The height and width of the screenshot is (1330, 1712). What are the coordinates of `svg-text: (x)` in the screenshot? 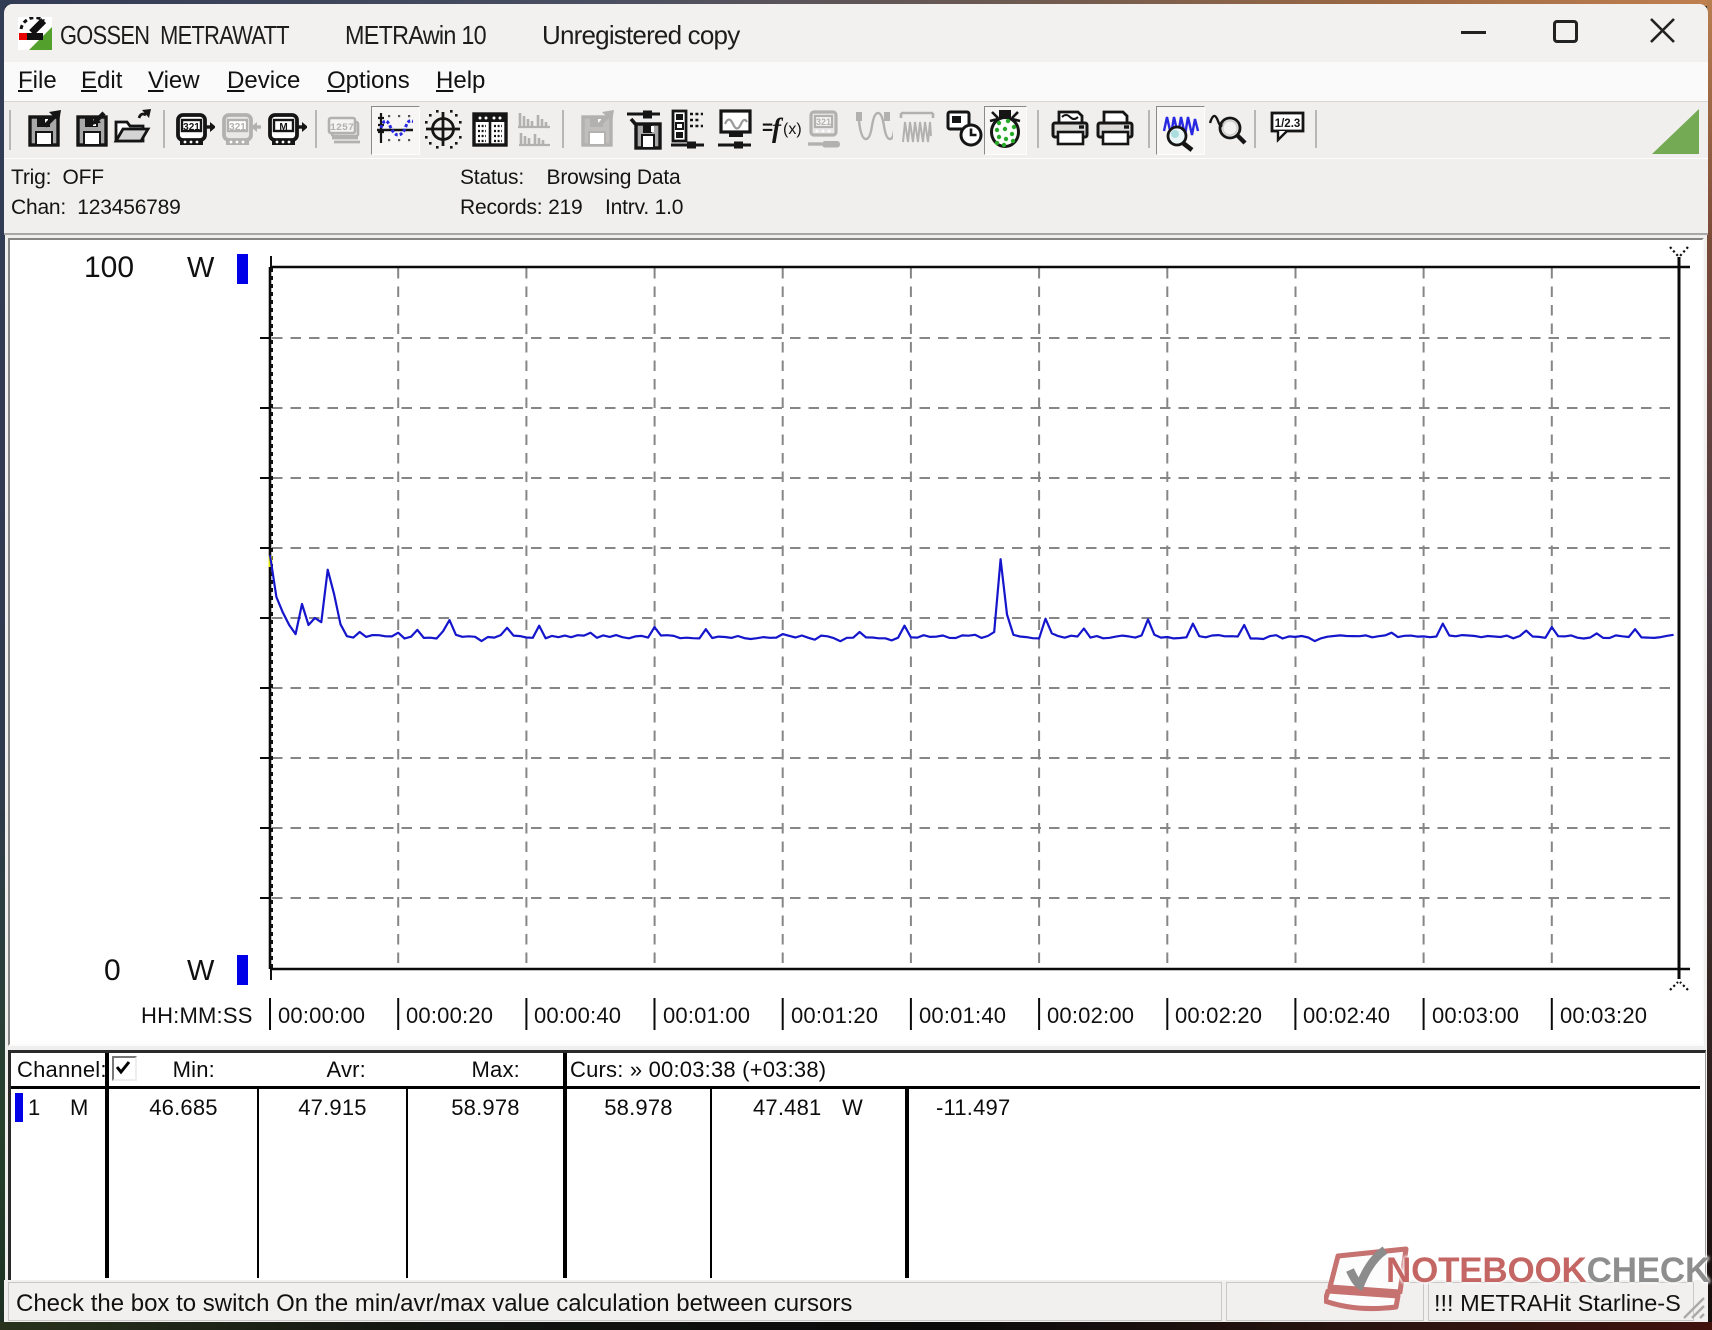 It's located at (792, 129).